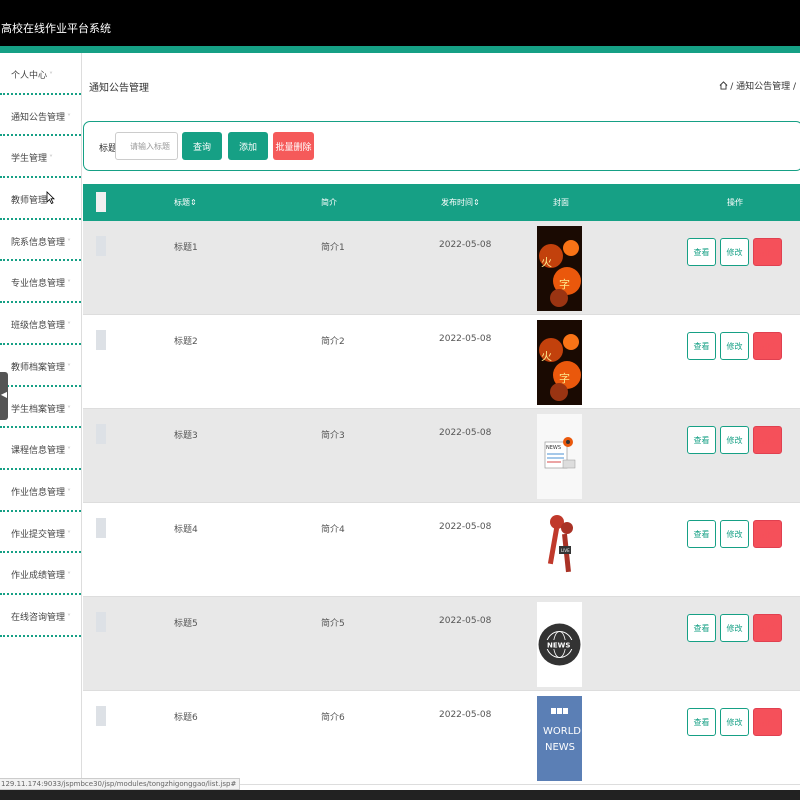  I want to click on svg-text: 字, so click(564, 378).